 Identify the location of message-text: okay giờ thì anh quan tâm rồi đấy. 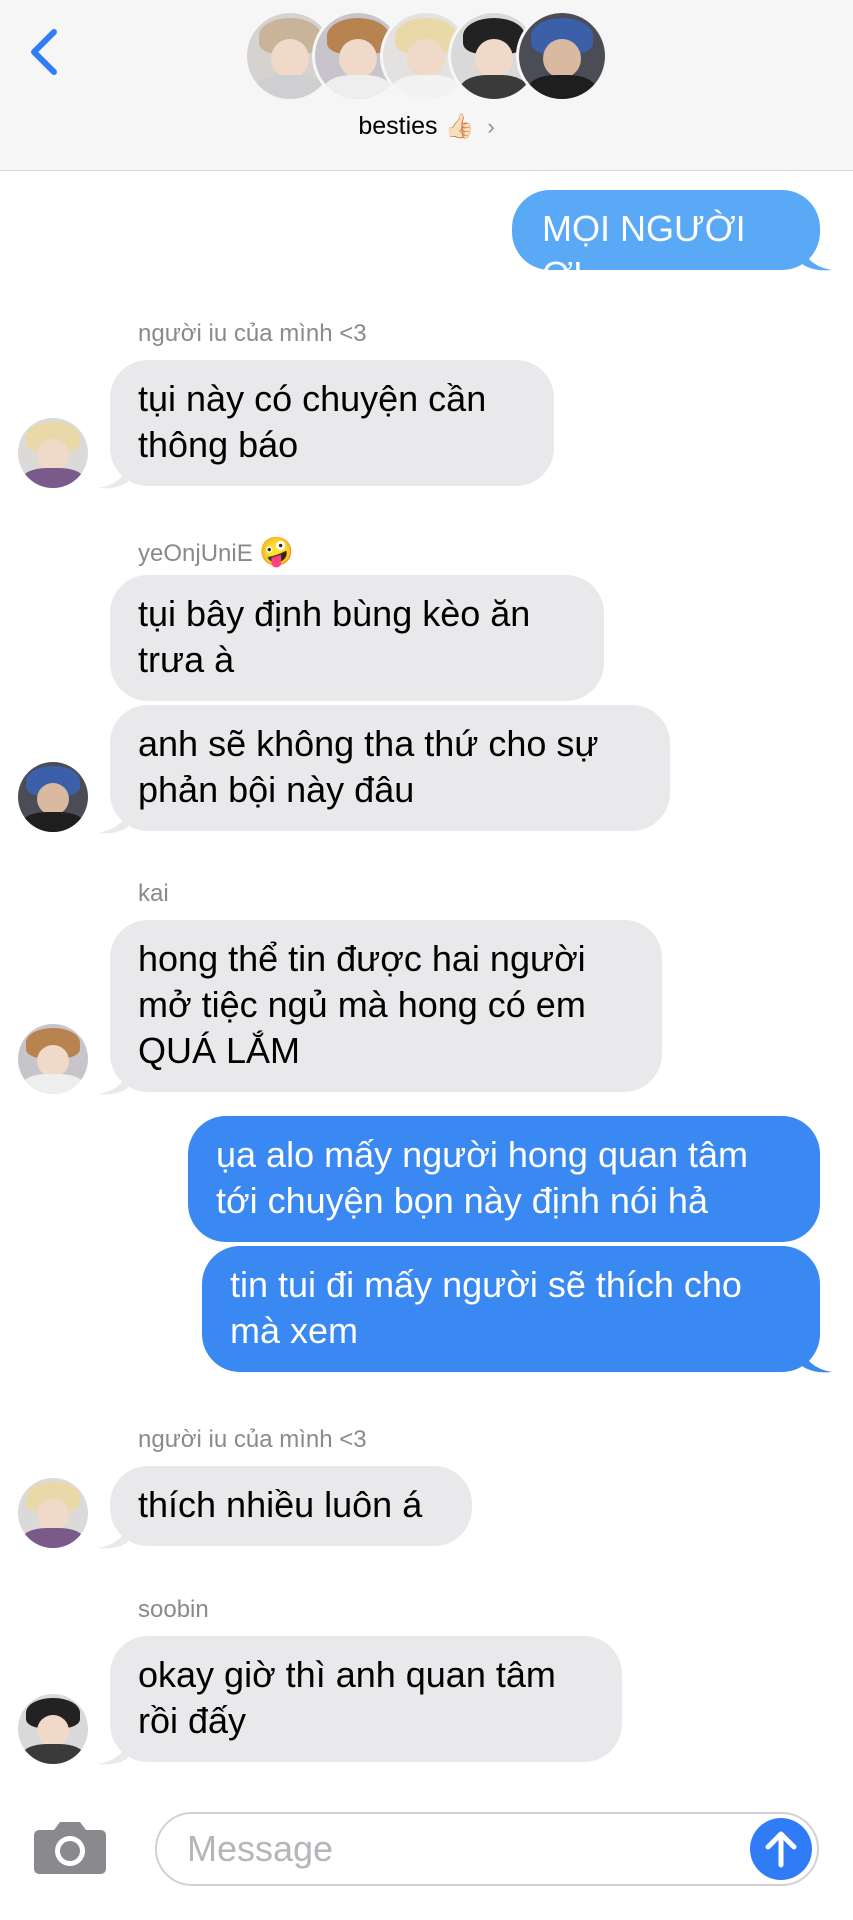
(347, 1697).